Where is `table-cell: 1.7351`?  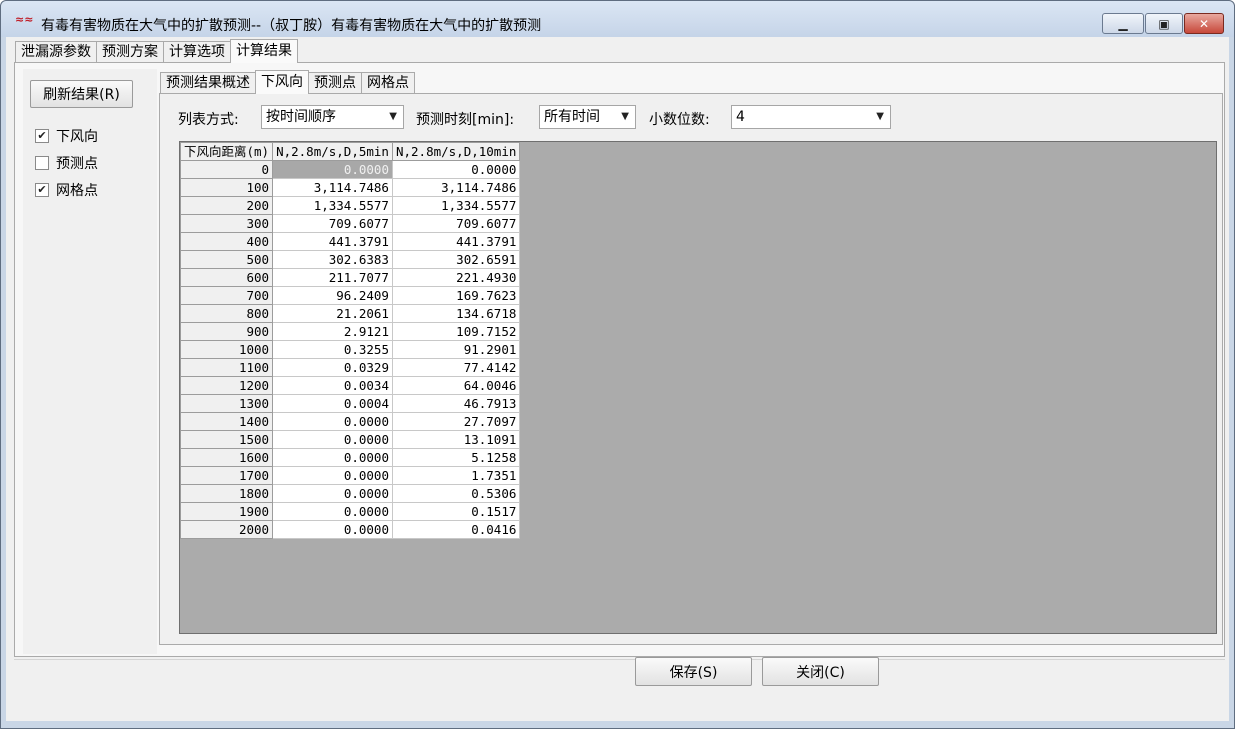
table-cell: 1.7351 is located at coordinates (456, 475).